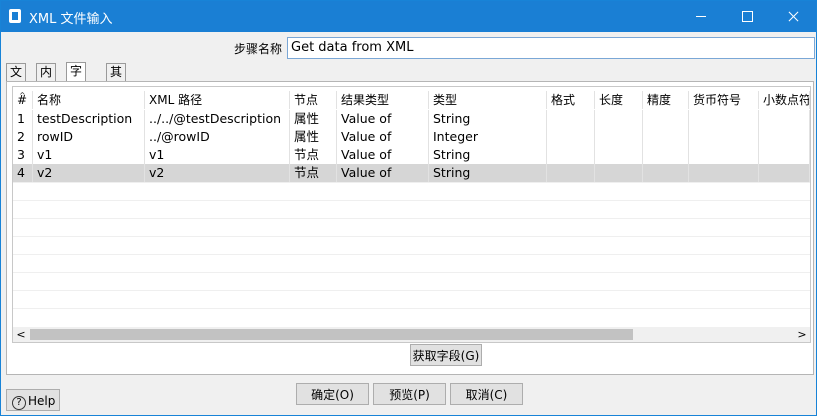  What do you see at coordinates (217, 100) in the screenshot?
I see `col-header-xml-path: XML 路径` at bounding box center [217, 100].